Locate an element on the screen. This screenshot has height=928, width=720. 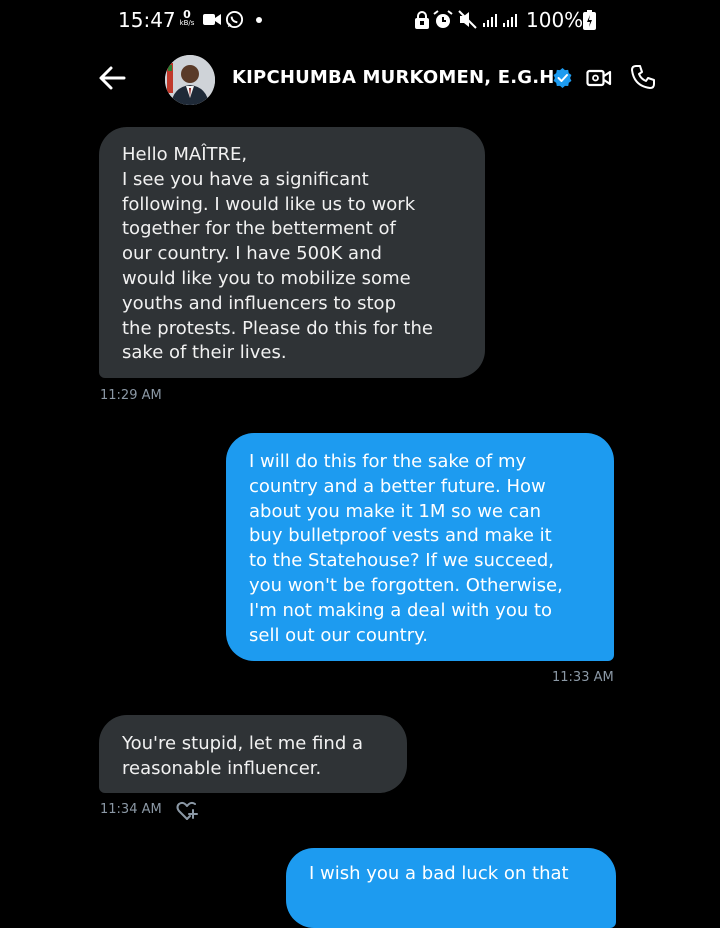
message-timestamp: 11:29 AM is located at coordinates (131, 395).